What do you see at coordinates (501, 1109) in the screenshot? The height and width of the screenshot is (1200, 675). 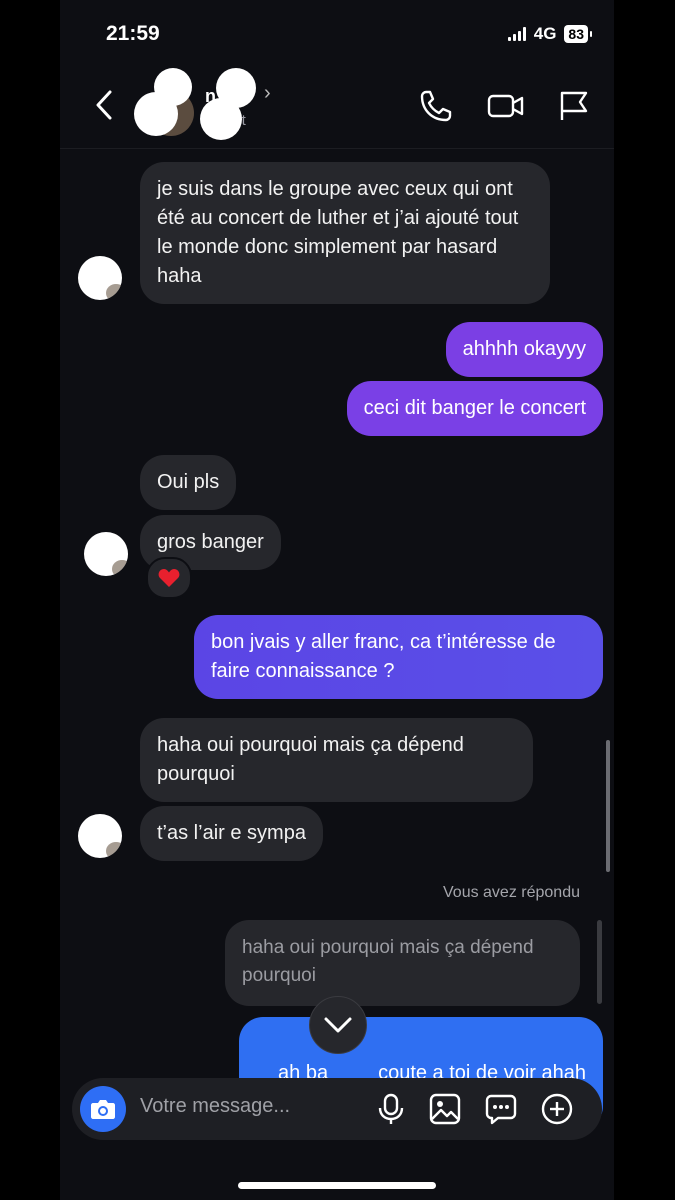 I see `sticker-icon` at bounding box center [501, 1109].